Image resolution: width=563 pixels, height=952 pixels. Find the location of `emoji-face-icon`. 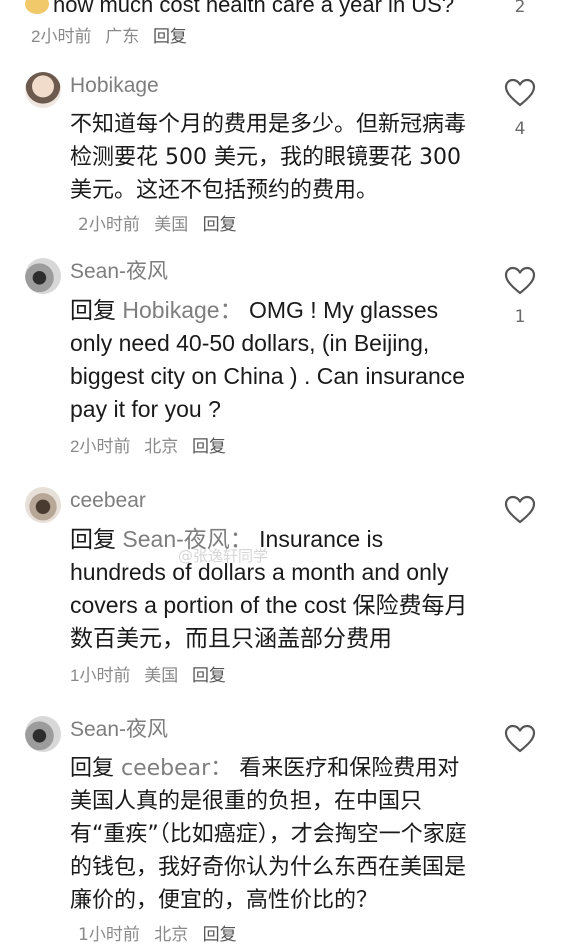

emoji-face-icon is located at coordinates (37, 7).